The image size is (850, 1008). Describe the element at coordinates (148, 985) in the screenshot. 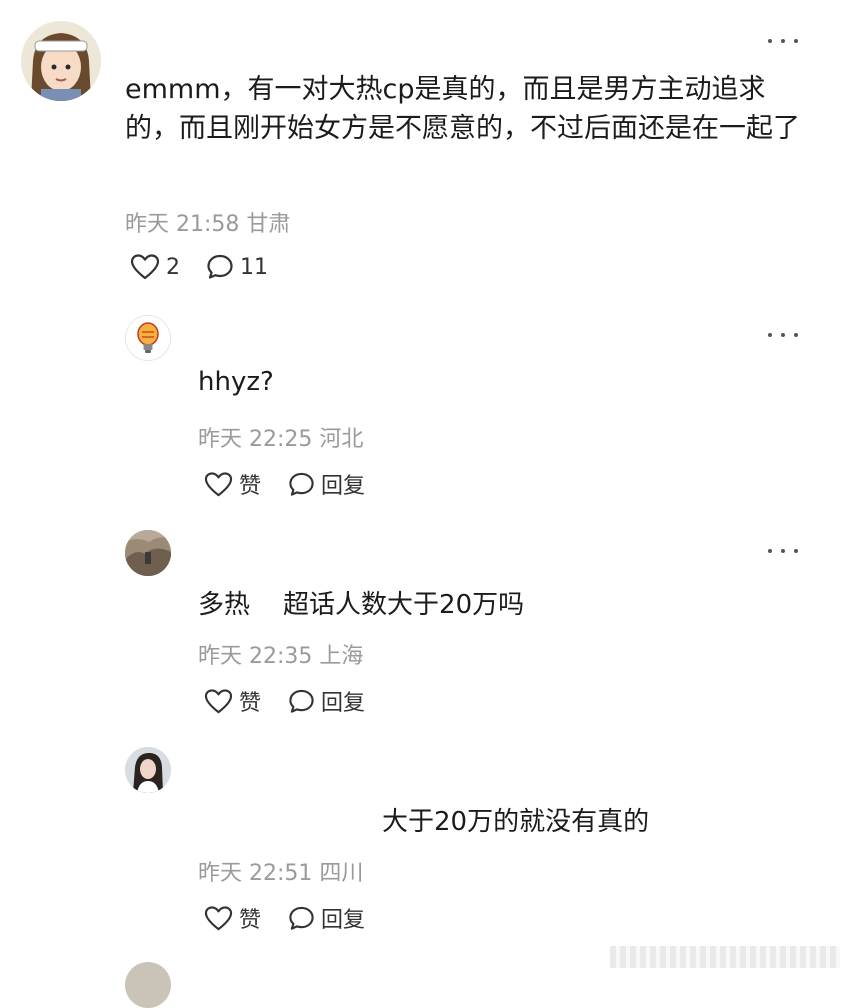

I see `next-reply-avatar` at that location.